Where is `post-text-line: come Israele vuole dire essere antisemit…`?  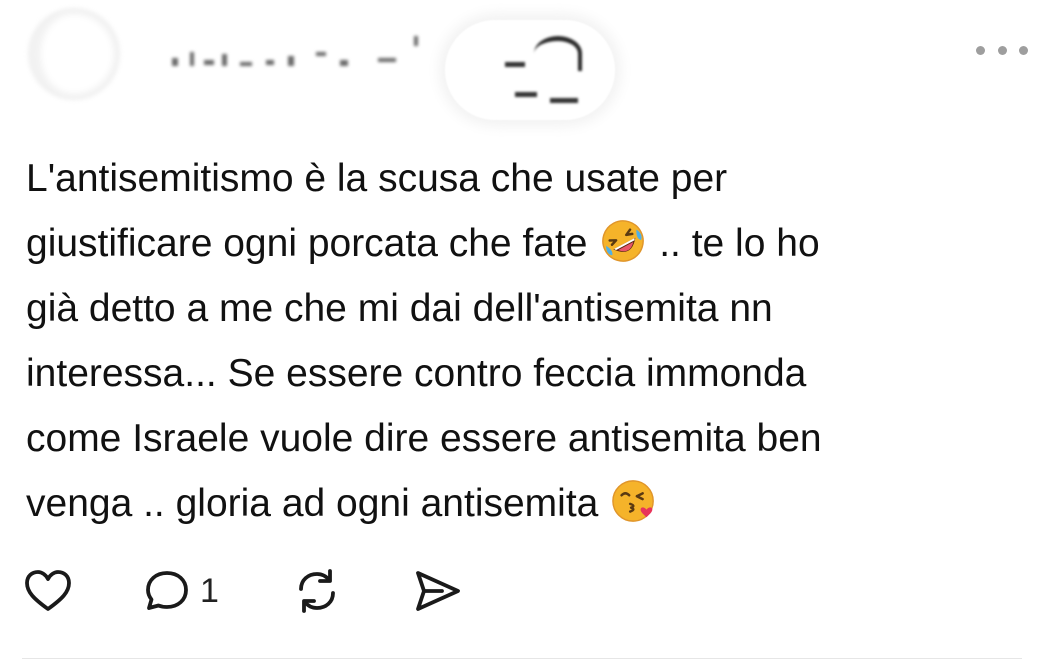
post-text-line: come Israele vuole dire essere antisemit… is located at coordinates (521, 438).